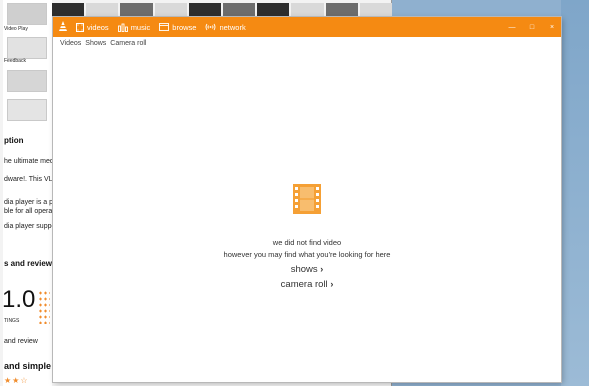 The width and height of the screenshot is (589, 386). What do you see at coordinates (16, 29) in the screenshot?
I see `thumb-label: Video Play` at bounding box center [16, 29].